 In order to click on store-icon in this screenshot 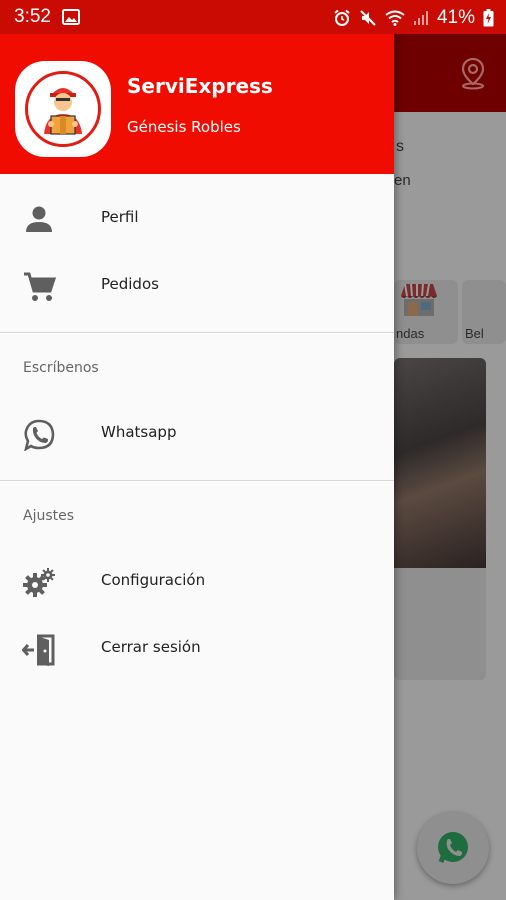, I will do `click(419, 299)`.